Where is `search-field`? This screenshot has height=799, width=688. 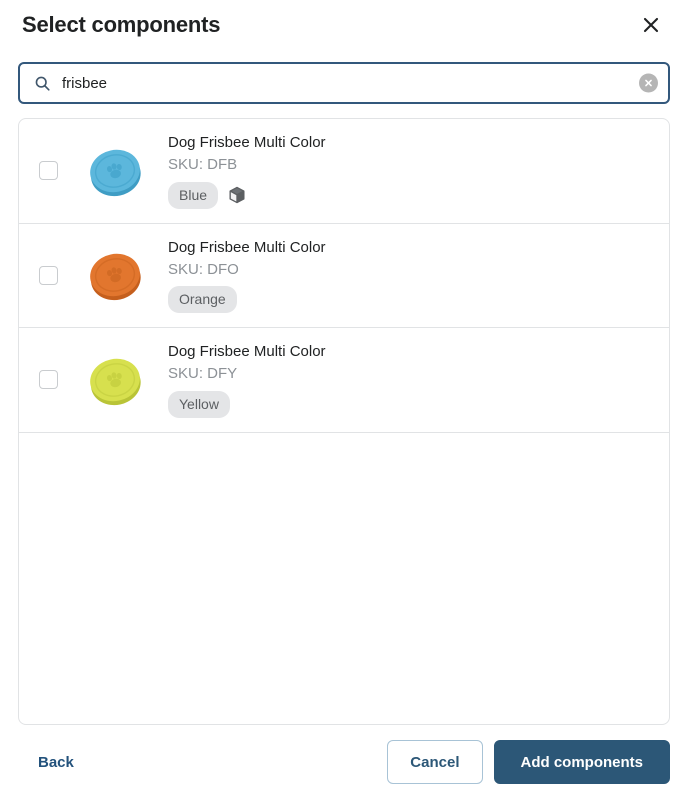 search-field is located at coordinates (344, 83).